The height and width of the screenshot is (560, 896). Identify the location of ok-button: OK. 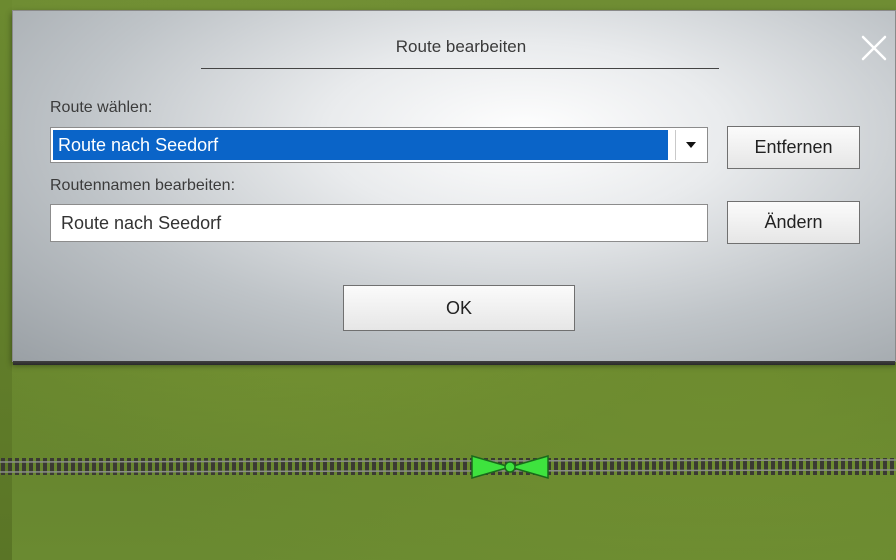
(459, 308).